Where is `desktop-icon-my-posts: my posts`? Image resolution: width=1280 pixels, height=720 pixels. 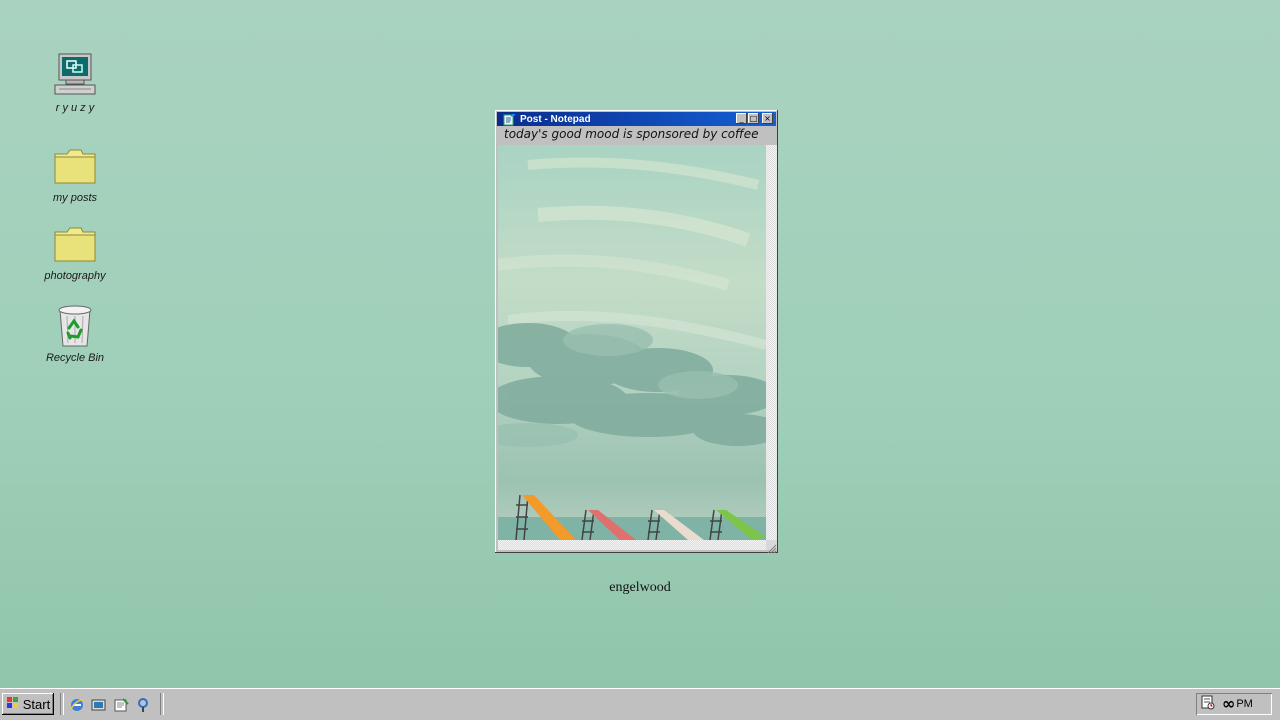
desktop-icon-my-posts: my posts is located at coordinates (75, 173).